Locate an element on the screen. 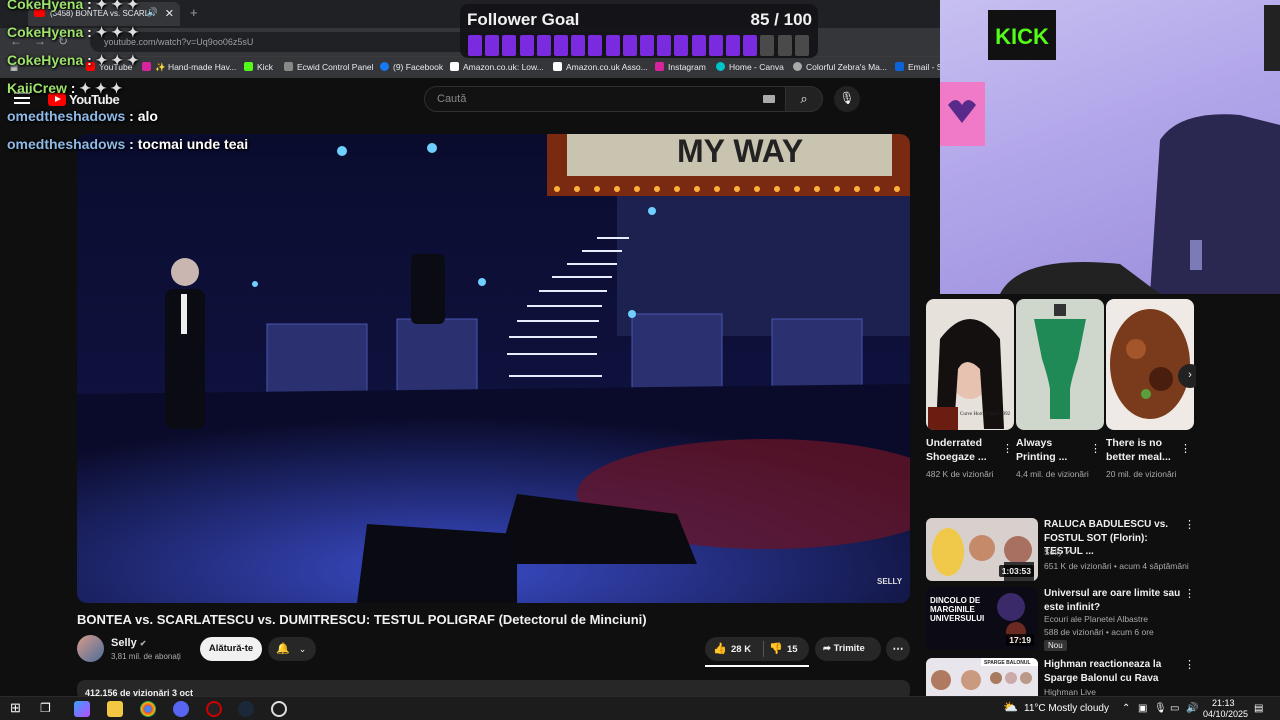 The width and height of the screenshot is (1280, 720). join-button: Alătură-te is located at coordinates (231, 649).